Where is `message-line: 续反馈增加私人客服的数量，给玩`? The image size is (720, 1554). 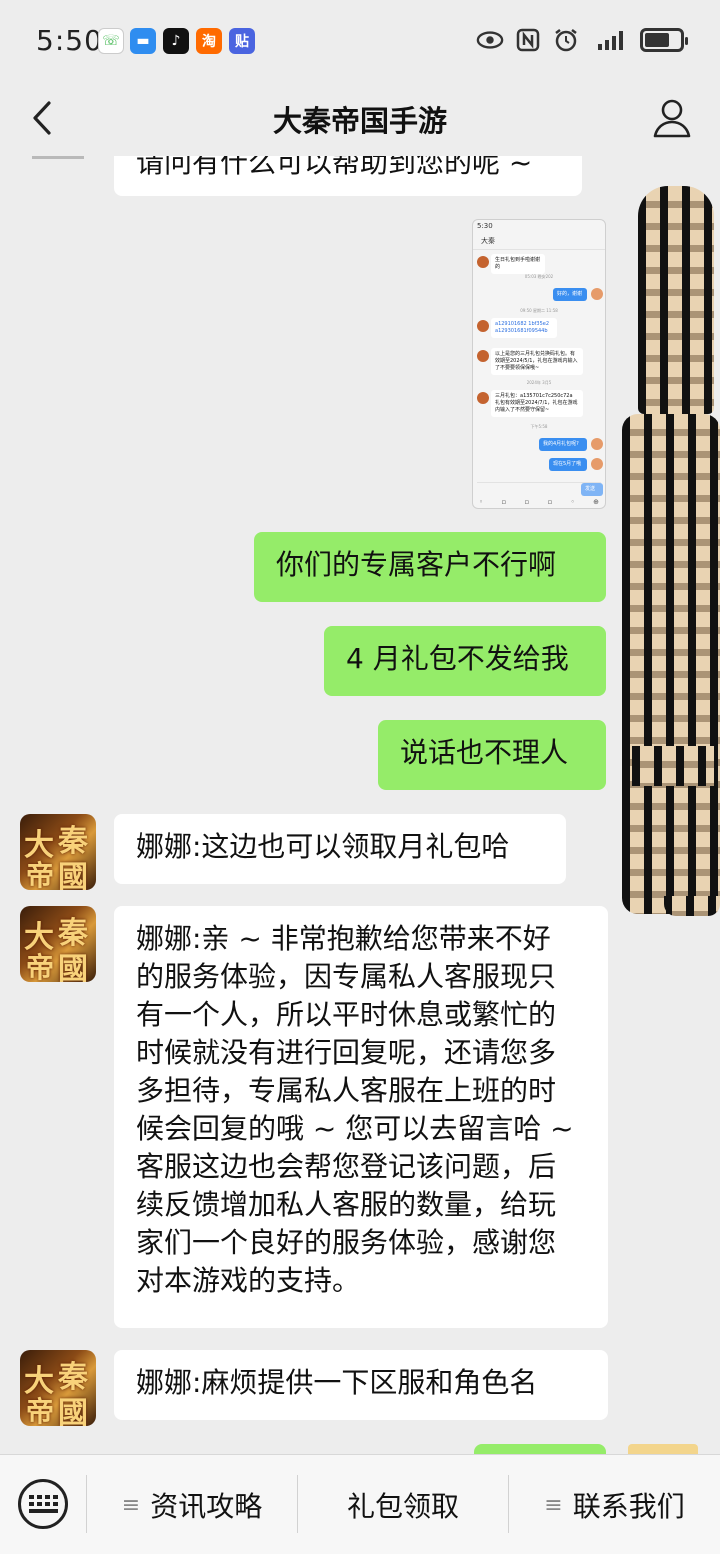
message-line: 续反馈增加私人客服的数量，给玩 is located at coordinates (346, 1204).